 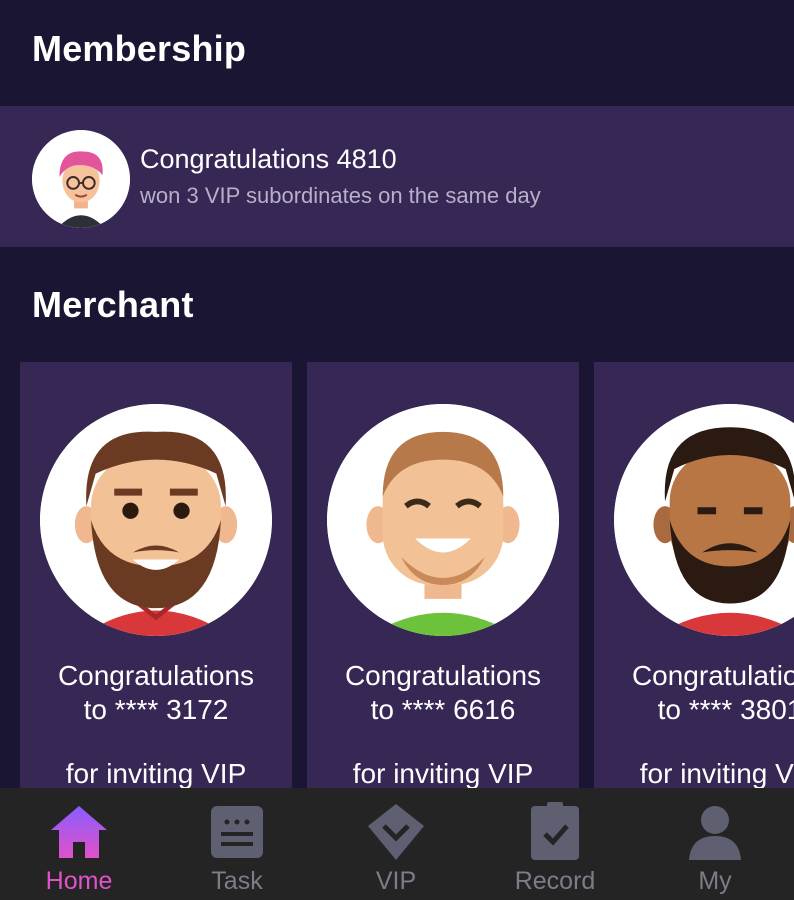 I want to click on nav-label: My, so click(x=715, y=881).